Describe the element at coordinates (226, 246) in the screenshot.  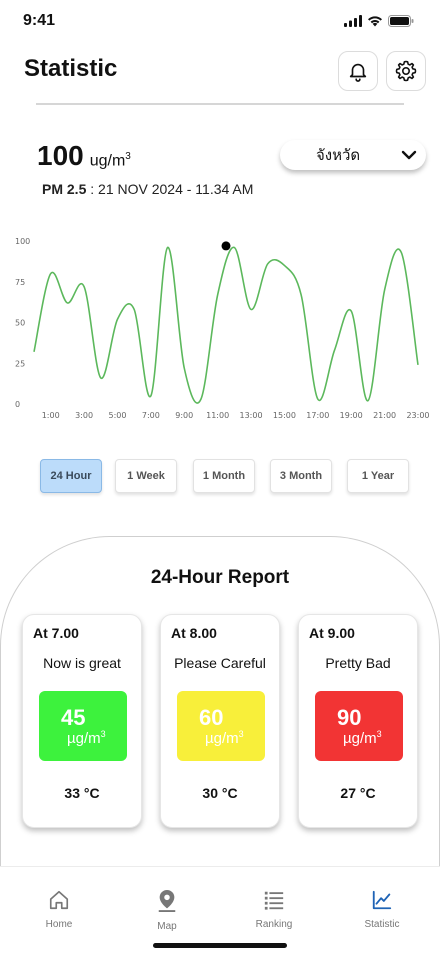
I see `highlight-point` at that location.